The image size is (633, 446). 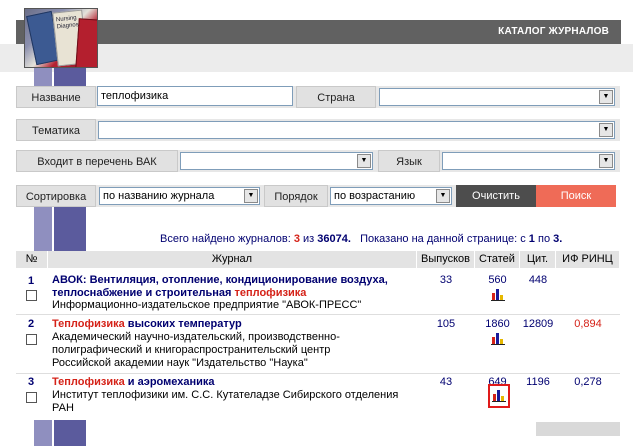 What do you see at coordinates (276, 161) in the screenshot?
I see `vak-select: ▼` at bounding box center [276, 161].